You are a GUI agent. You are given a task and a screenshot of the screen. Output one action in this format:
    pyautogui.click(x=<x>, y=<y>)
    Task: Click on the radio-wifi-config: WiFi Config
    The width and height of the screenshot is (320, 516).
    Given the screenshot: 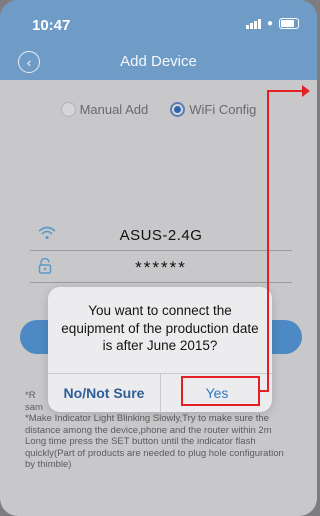 What is the action you would take?
    pyautogui.click(x=213, y=109)
    